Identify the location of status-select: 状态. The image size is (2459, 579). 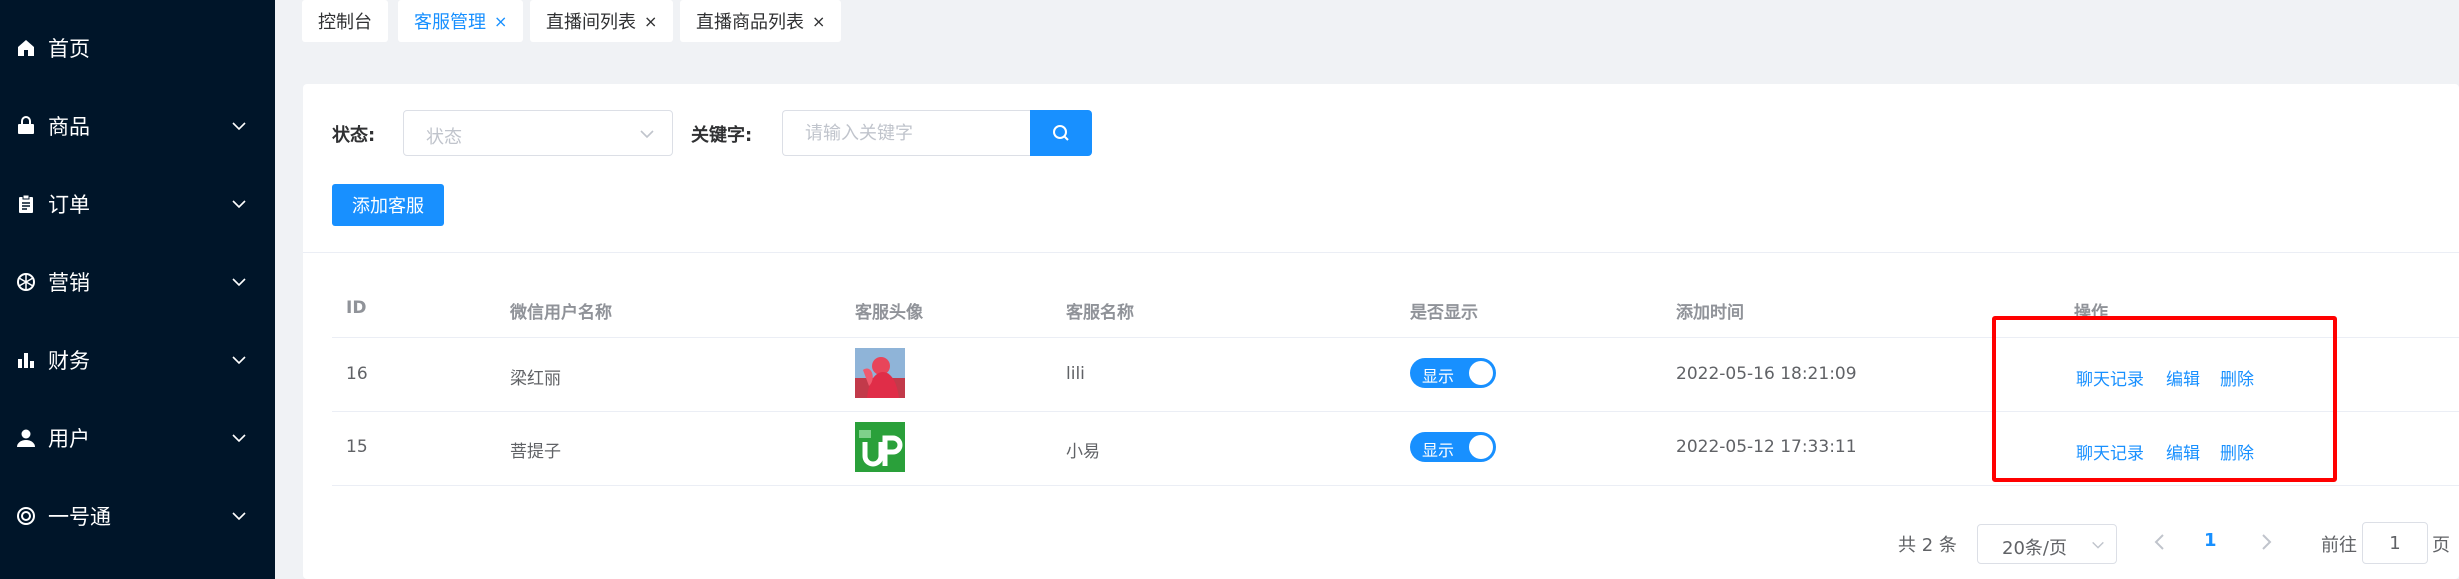
(538, 133).